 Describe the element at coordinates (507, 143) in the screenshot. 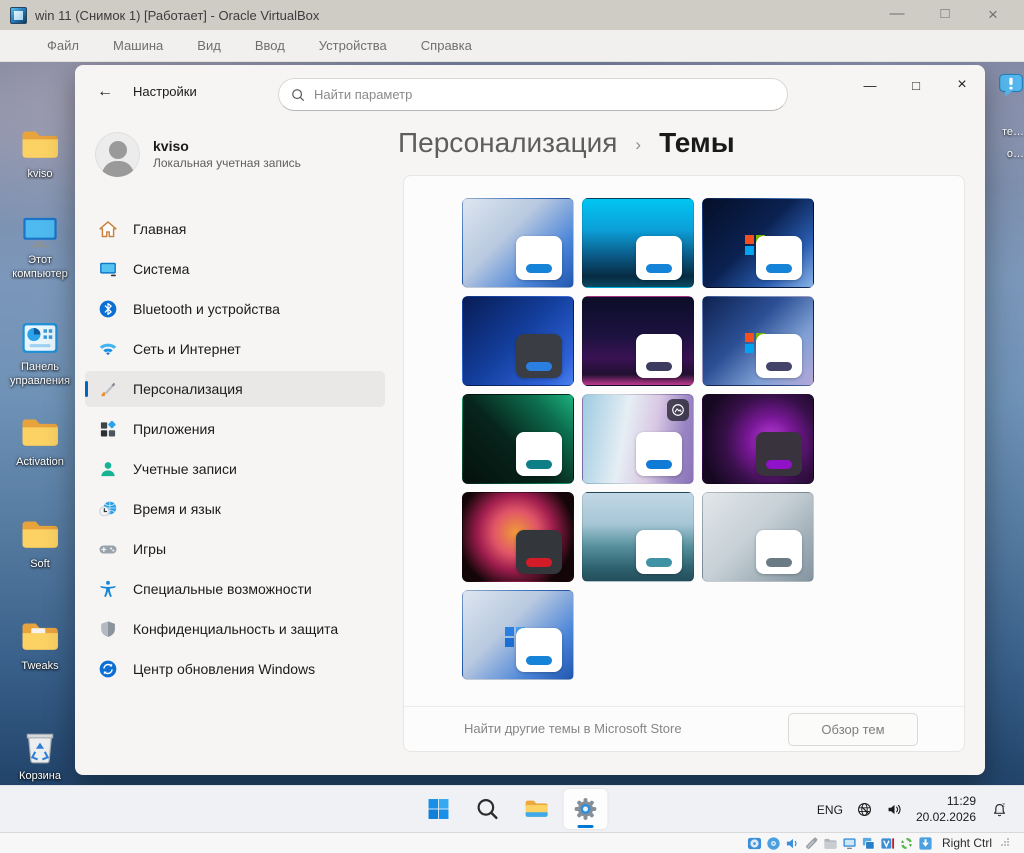

I see `breadcrumb-parent: Персонализация` at that location.